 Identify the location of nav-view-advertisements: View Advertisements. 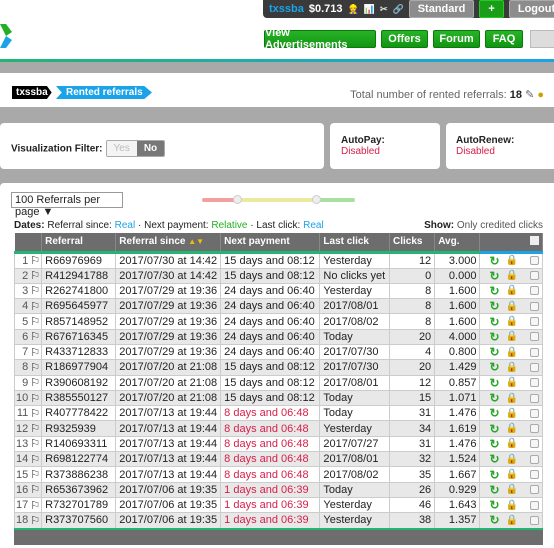
(320, 39).